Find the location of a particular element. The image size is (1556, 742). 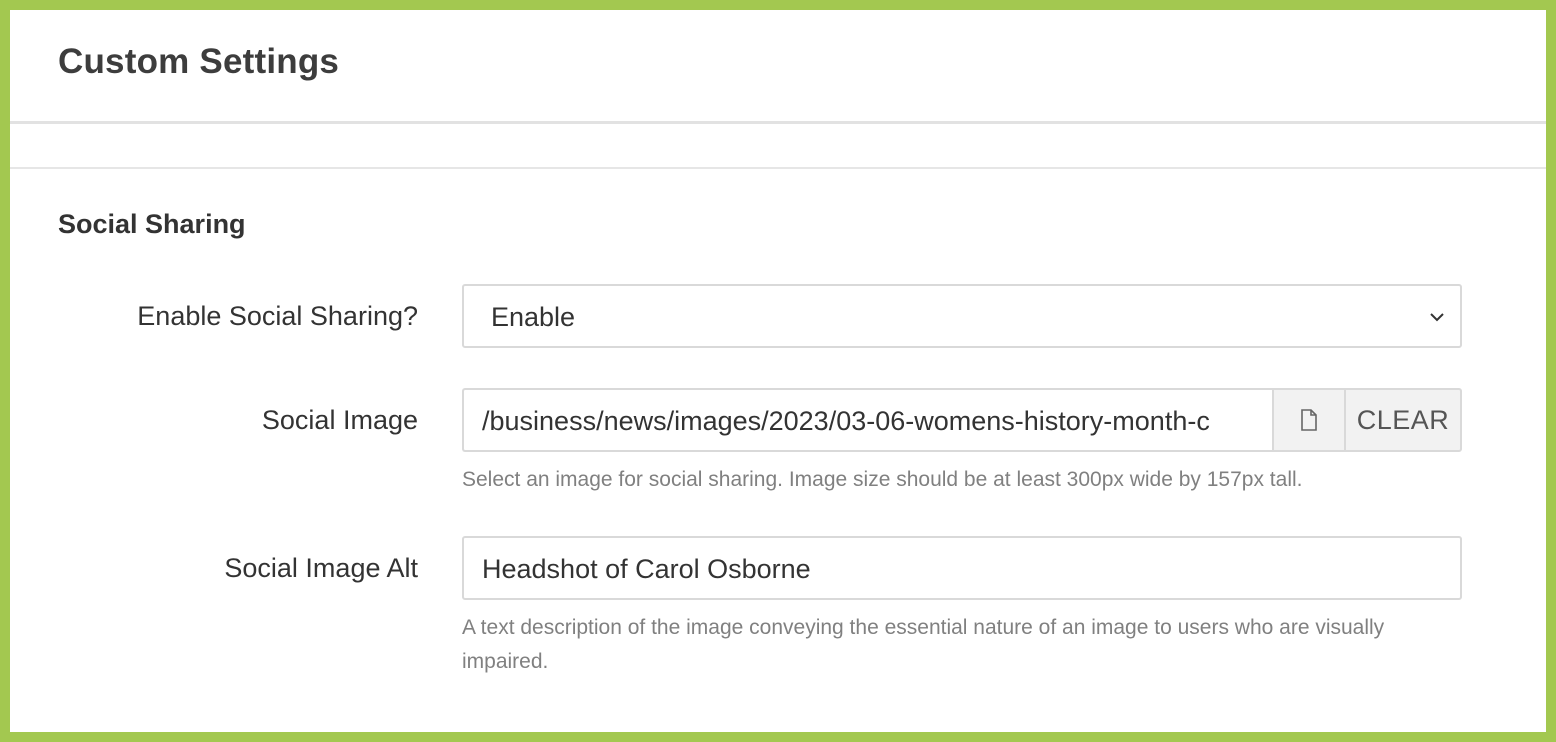

social-image-alt-label: Social Image Alt is located at coordinates (321, 568).